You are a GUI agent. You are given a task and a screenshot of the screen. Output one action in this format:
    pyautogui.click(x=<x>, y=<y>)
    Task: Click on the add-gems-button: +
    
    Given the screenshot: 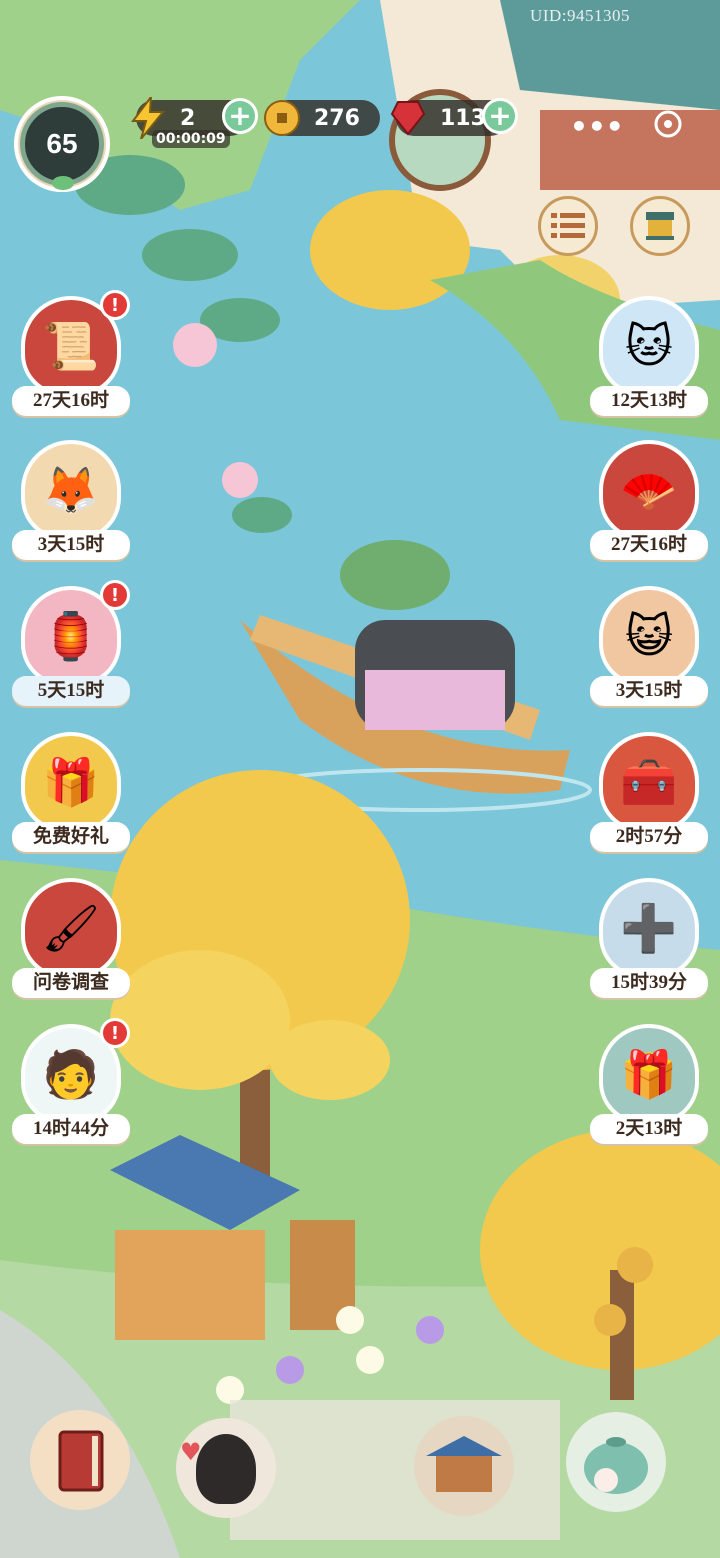 What is the action you would take?
    pyautogui.click(x=500, y=116)
    